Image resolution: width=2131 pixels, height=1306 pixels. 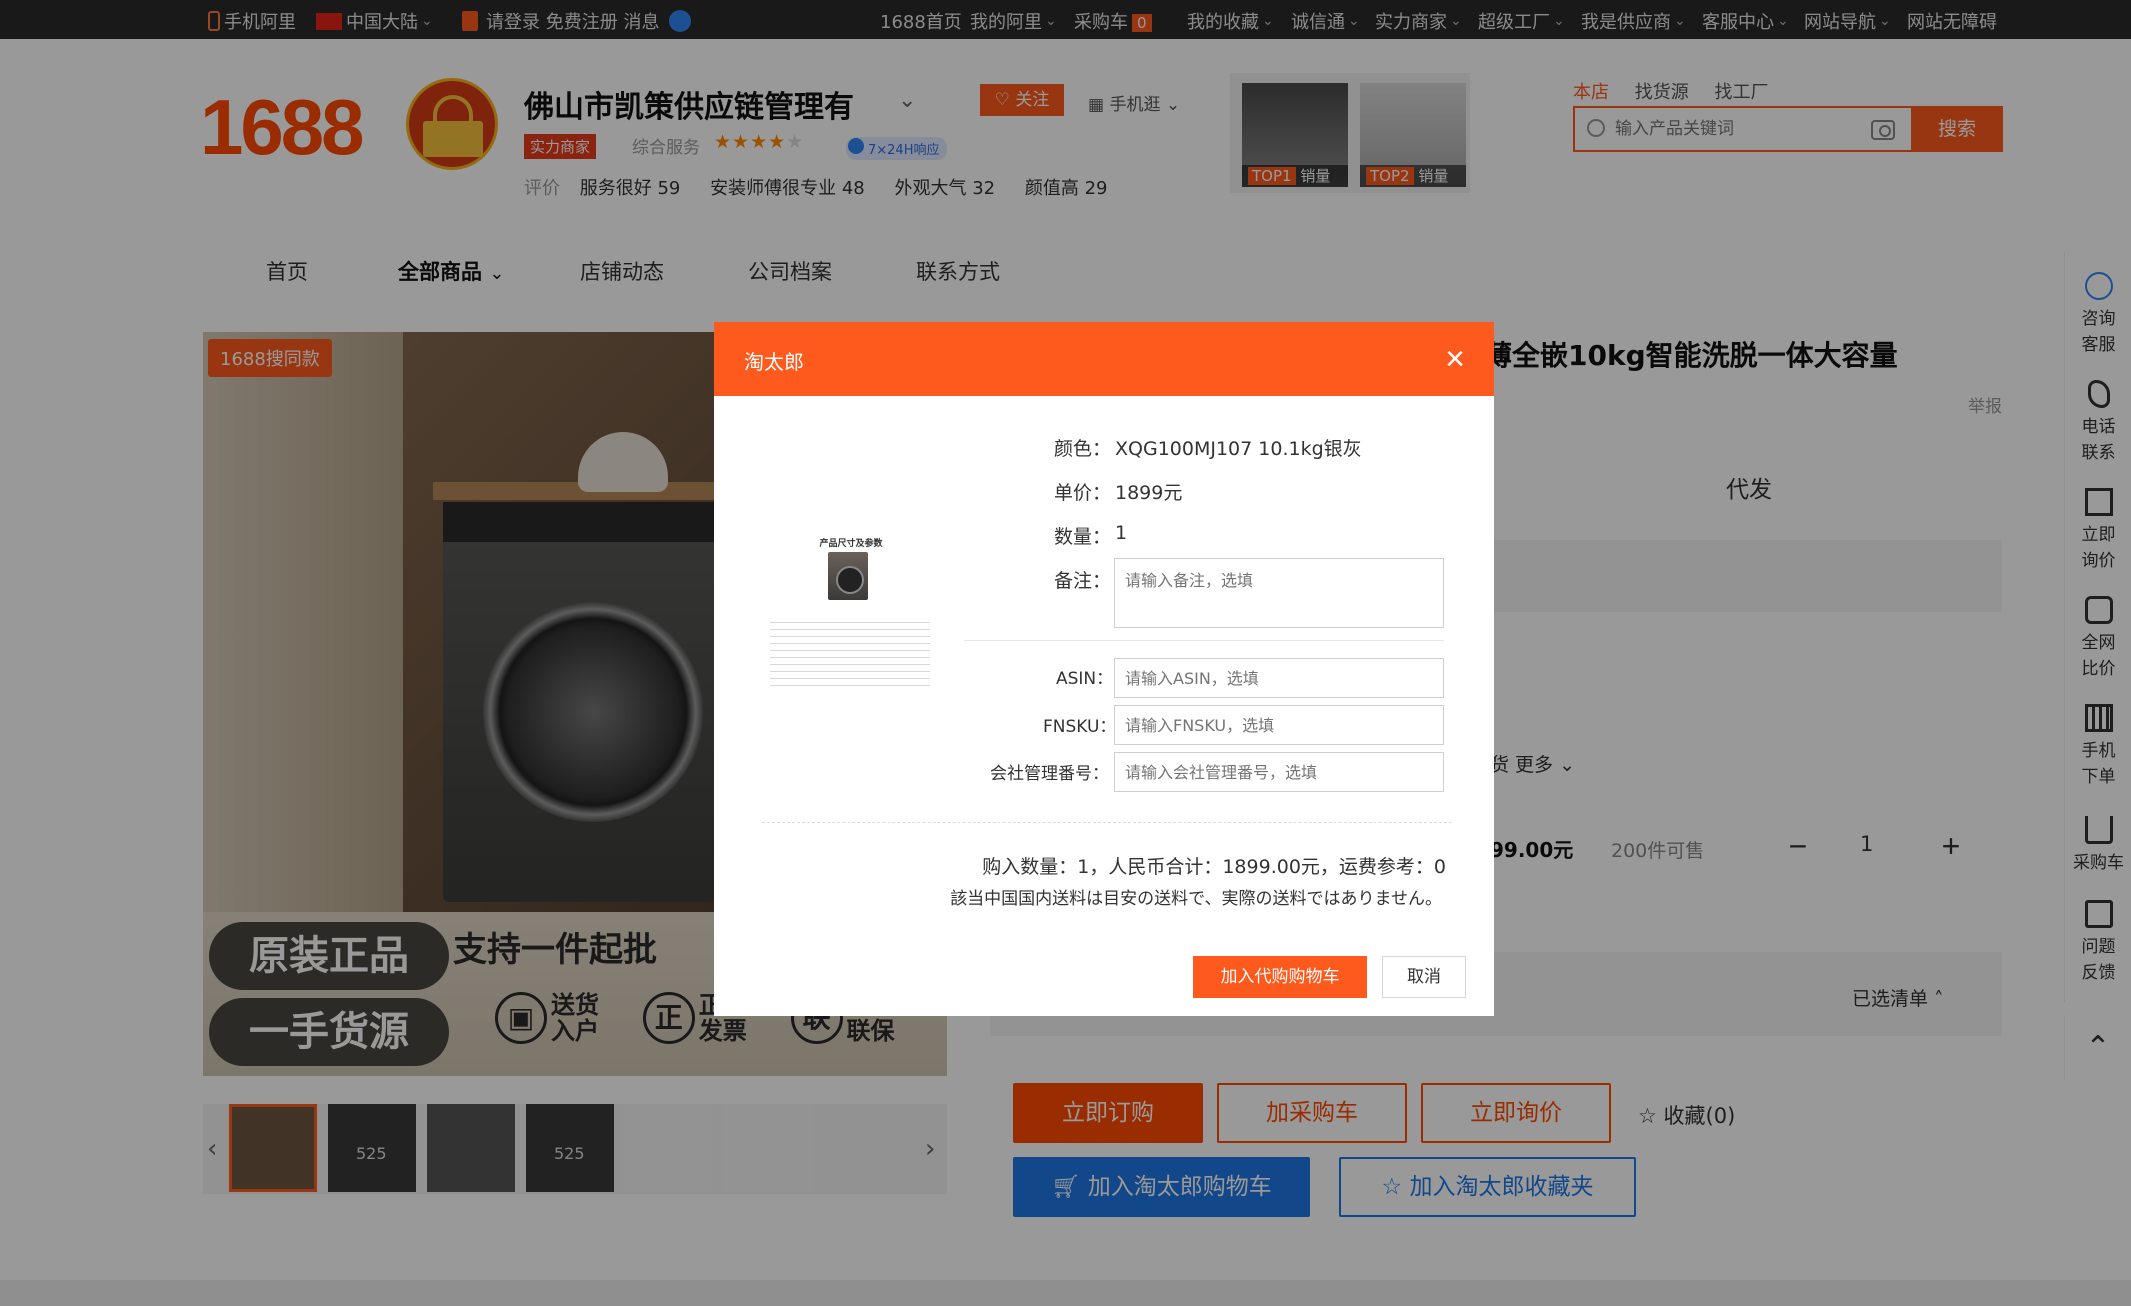 I want to click on price-value: 1899元, so click(x=1149, y=493).